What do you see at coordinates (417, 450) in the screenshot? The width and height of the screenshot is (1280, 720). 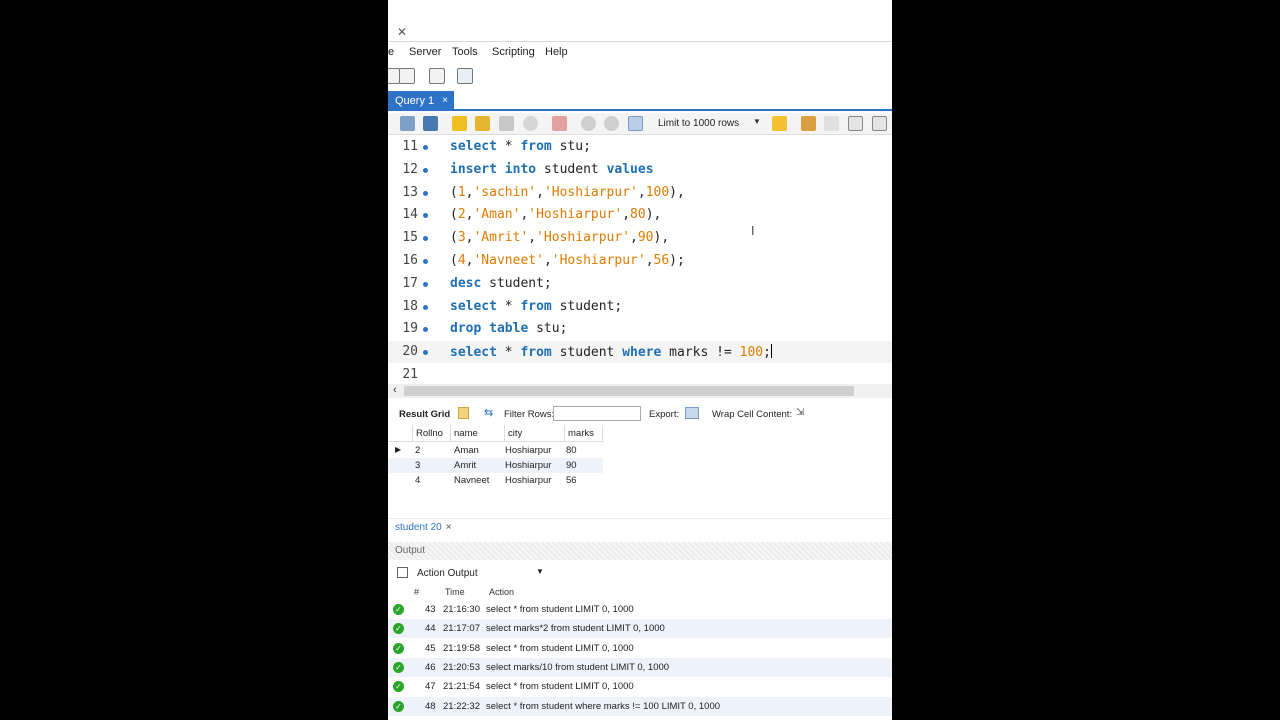 I see `cell-rollno: 2` at bounding box center [417, 450].